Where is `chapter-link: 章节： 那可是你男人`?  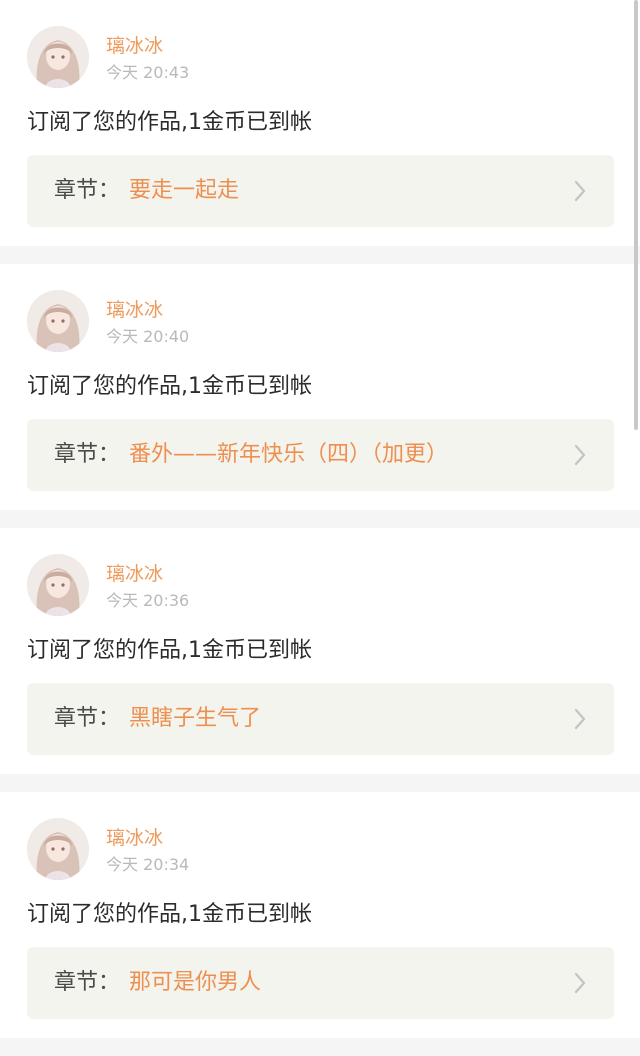 chapter-link: 章节： 那可是你男人 is located at coordinates (320, 983).